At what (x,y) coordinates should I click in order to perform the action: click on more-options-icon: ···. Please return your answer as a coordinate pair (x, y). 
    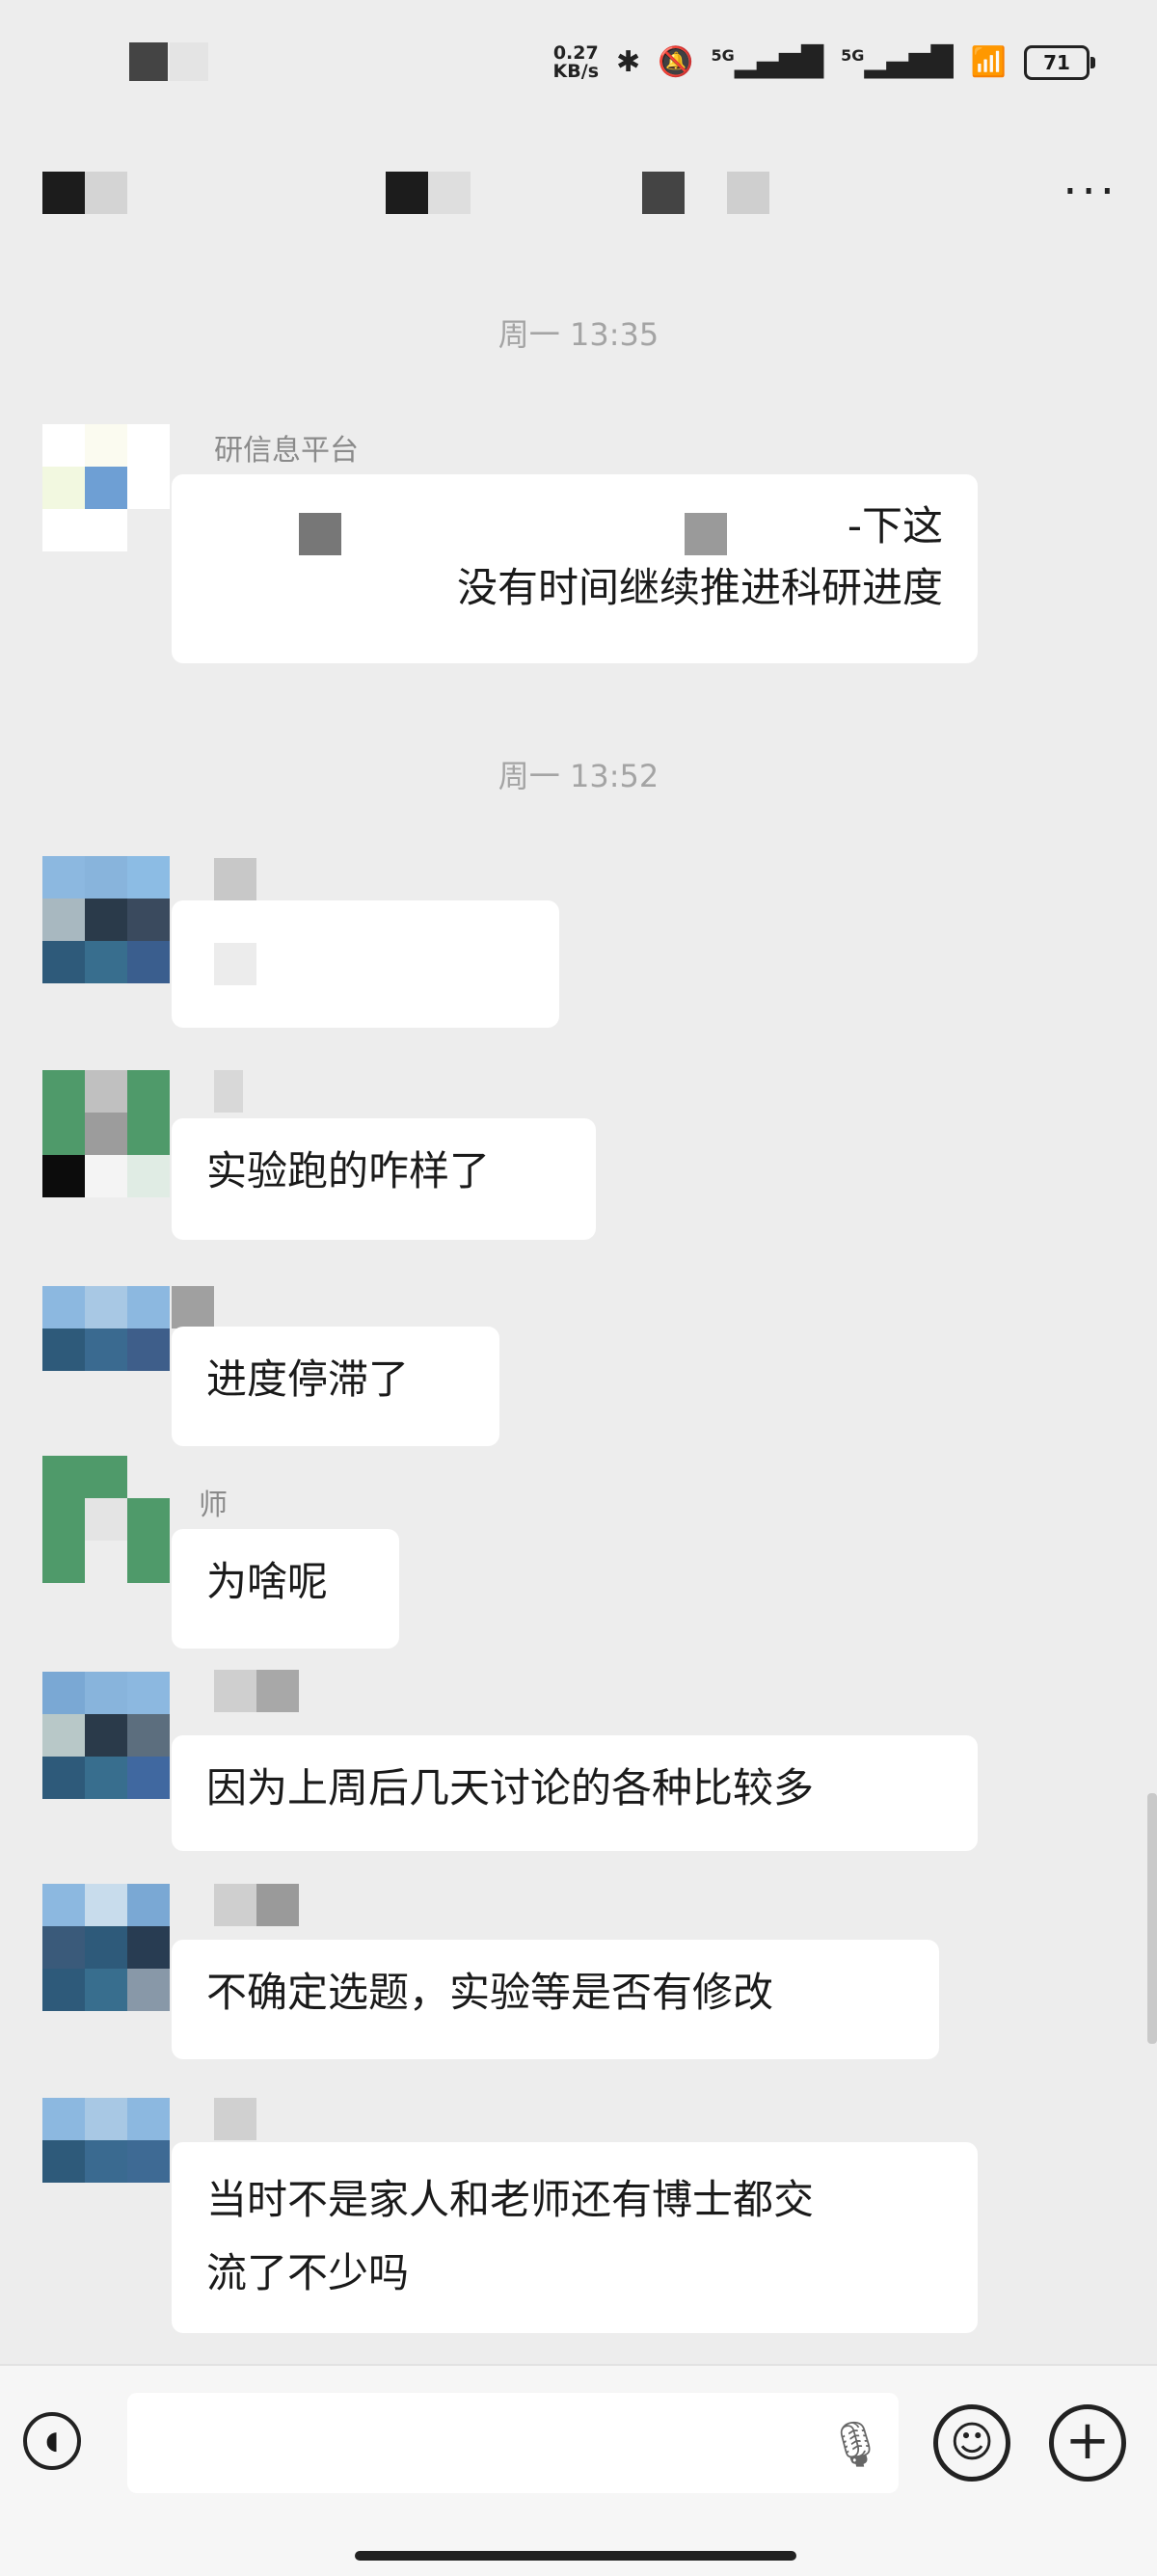
    Looking at the image, I should click on (1090, 192).